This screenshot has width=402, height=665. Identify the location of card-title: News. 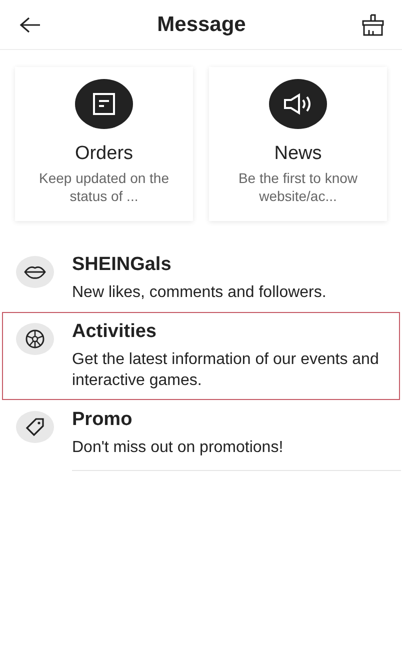
(298, 154).